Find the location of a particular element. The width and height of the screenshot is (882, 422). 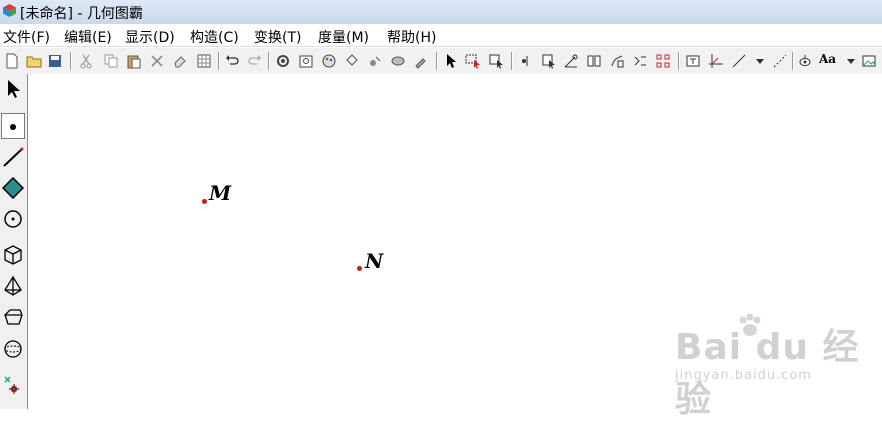

eraser-icon is located at coordinates (180, 61).